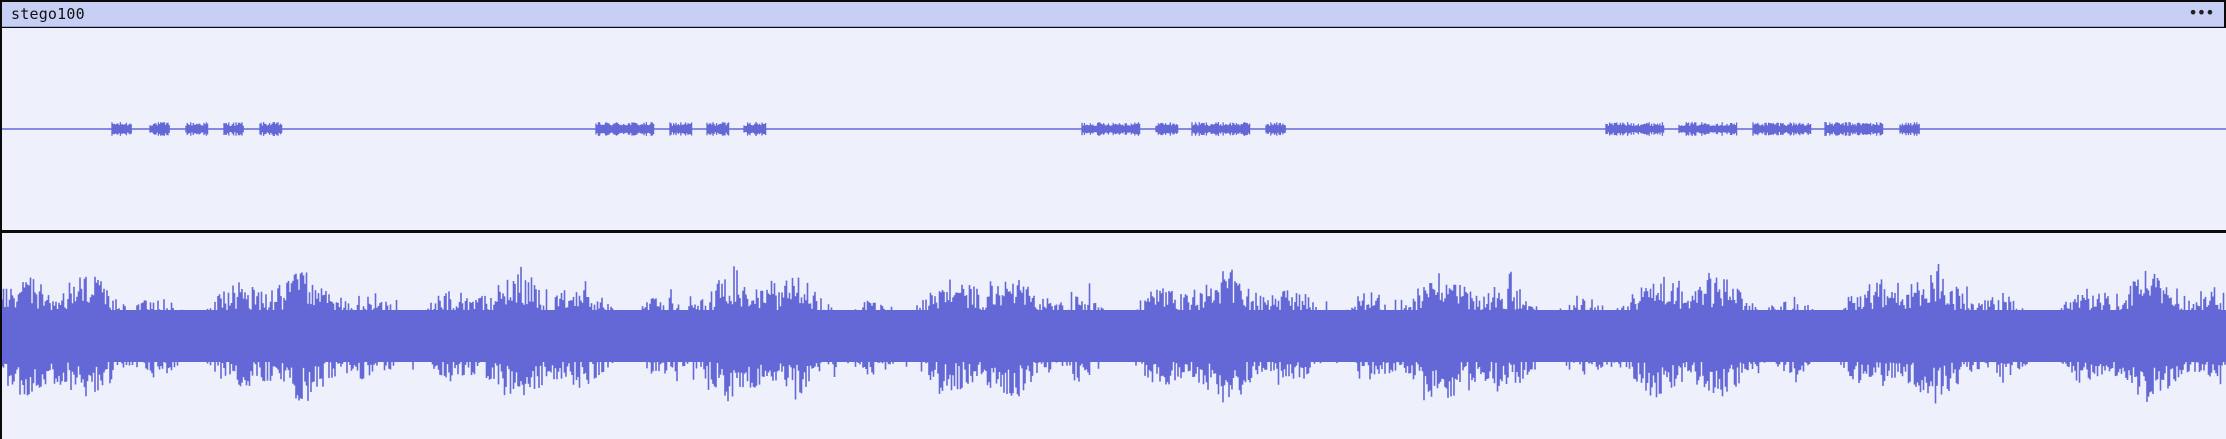 The image size is (2226, 439). I want to click on upper-waveform, so click(1114, 129).